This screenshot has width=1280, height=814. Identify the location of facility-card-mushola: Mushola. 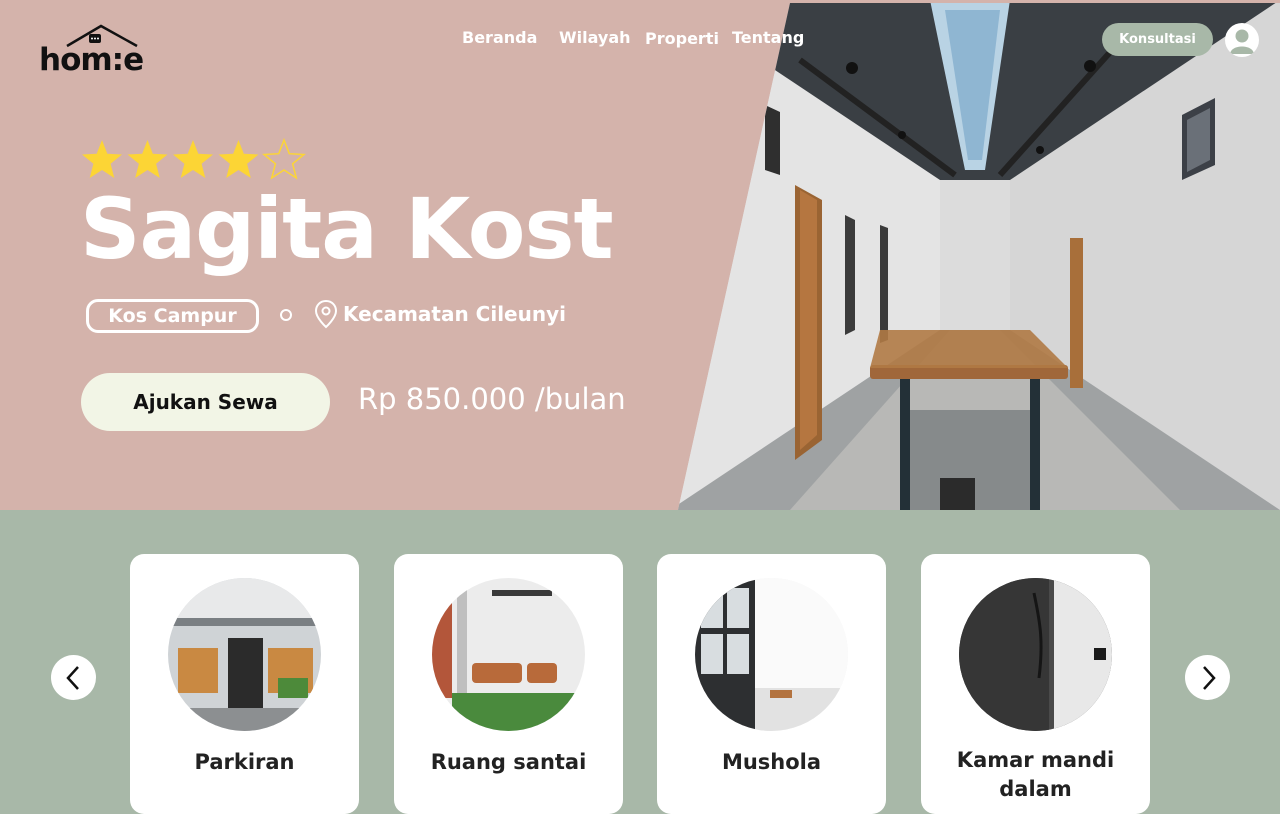
(771, 684).